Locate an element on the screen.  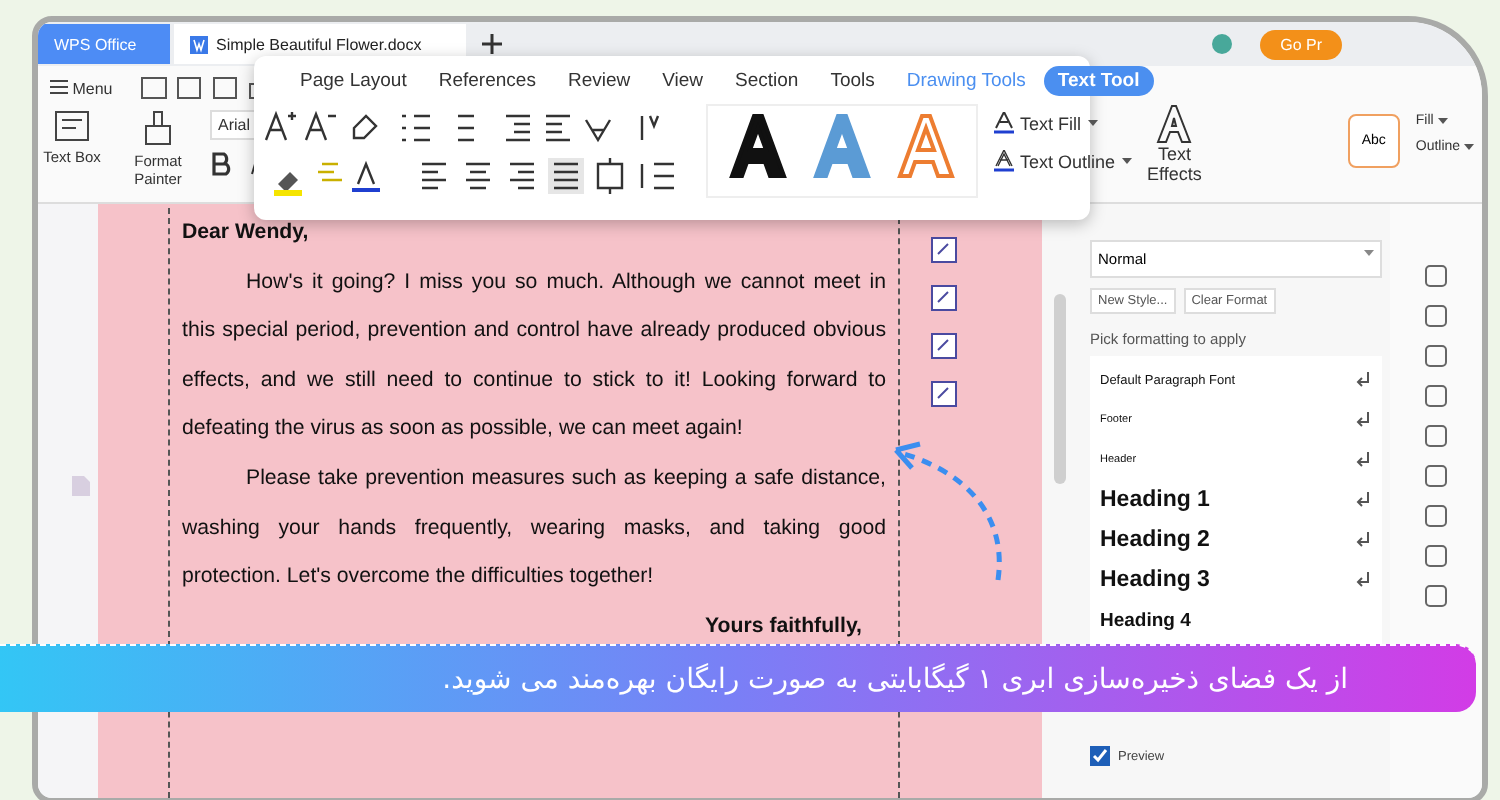
text-outline-icon is located at coordinates (1004, 161).